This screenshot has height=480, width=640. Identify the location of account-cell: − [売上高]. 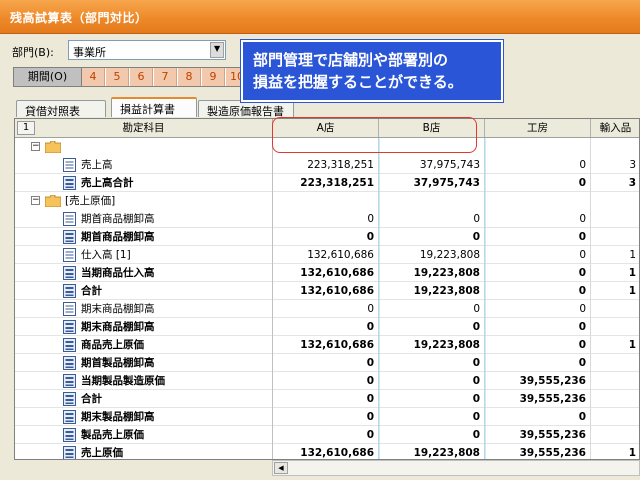
(144, 147).